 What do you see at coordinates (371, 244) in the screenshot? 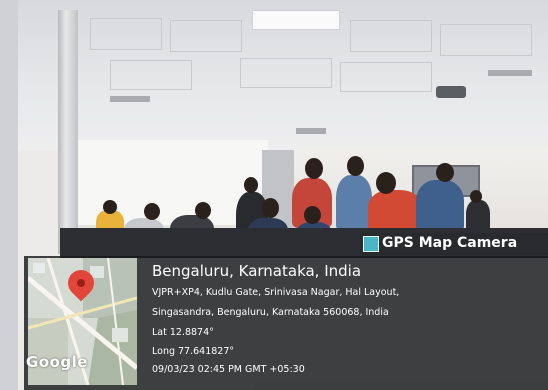
I see `map-camera-icon` at bounding box center [371, 244].